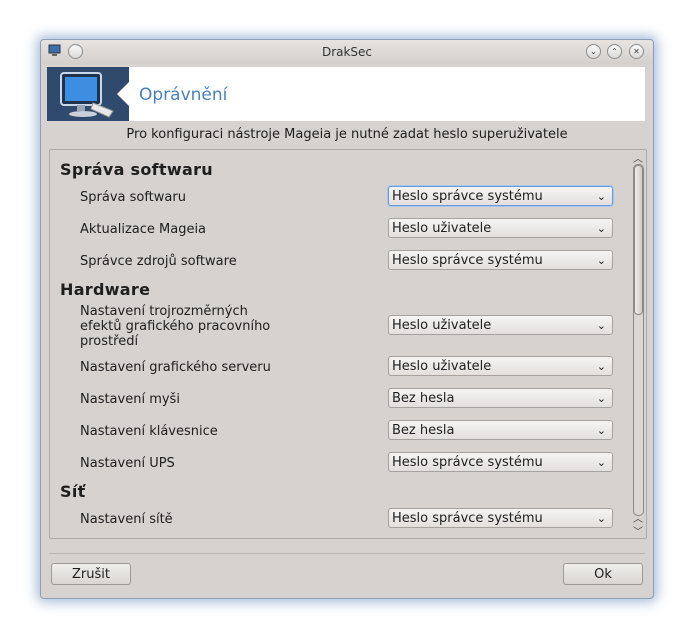 The height and width of the screenshot is (637, 692). I want to click on row-label: Aktualizace Mageia, so click(143, 229).